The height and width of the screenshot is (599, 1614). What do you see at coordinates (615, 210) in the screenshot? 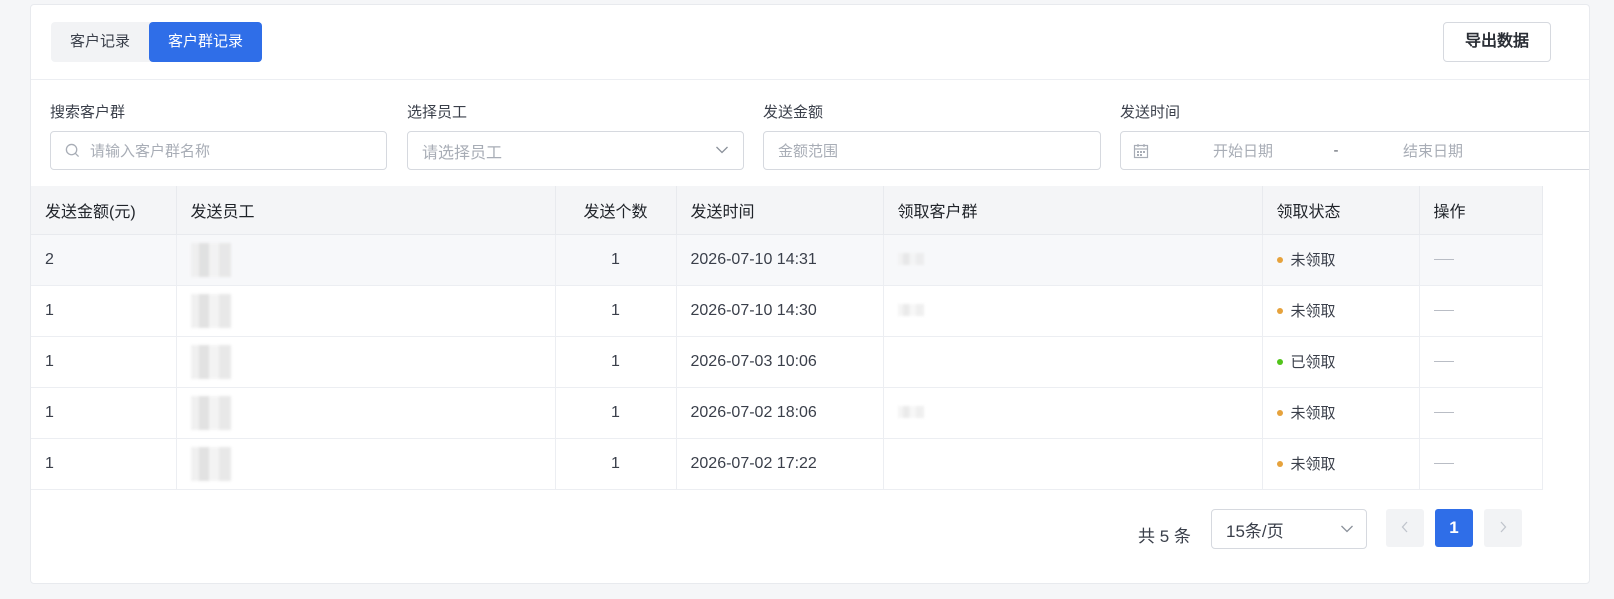
I see `column-header-count: 发送个数` at bounding box center [615, 210].